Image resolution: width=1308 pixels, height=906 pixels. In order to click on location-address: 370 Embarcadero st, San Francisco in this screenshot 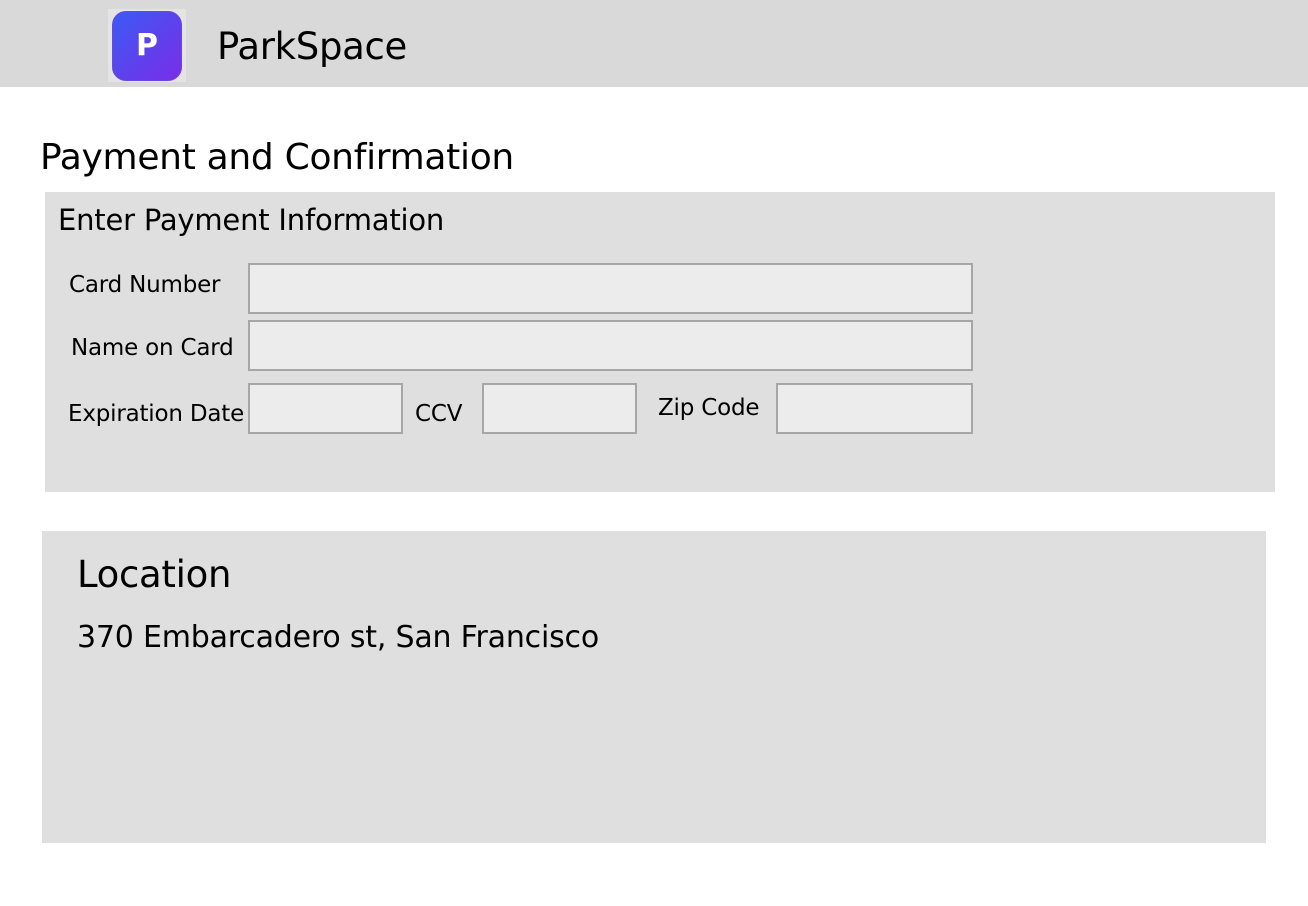, I will do `click(338, 637)`.